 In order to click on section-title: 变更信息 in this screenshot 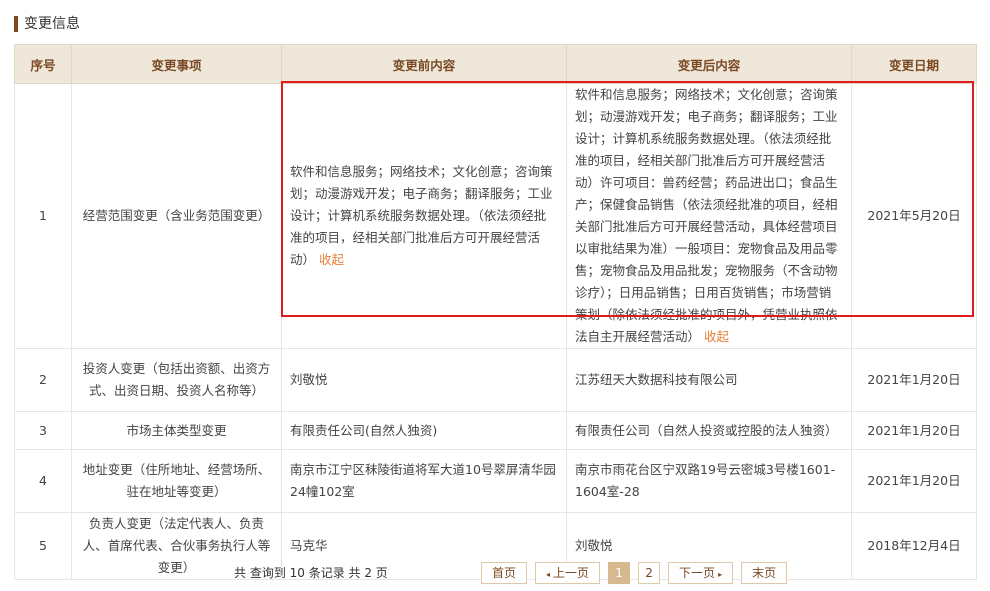, I will do `click(47, 24)`.